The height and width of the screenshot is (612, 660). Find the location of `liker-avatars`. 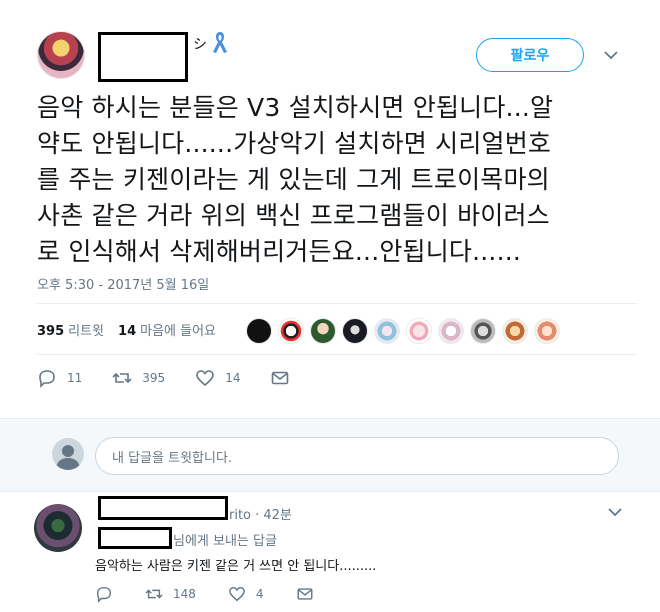

liker-avatars is located at coordinates (403, 331).